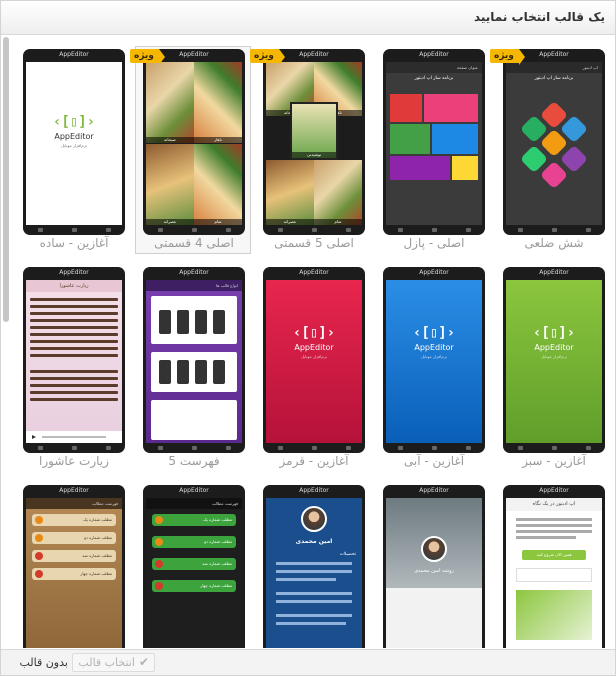 Image resolution: width=616 pixels, height=676 pixels. I want to click on phone-preview: AppEditor روشه امین محمدی, so click(434, 566).